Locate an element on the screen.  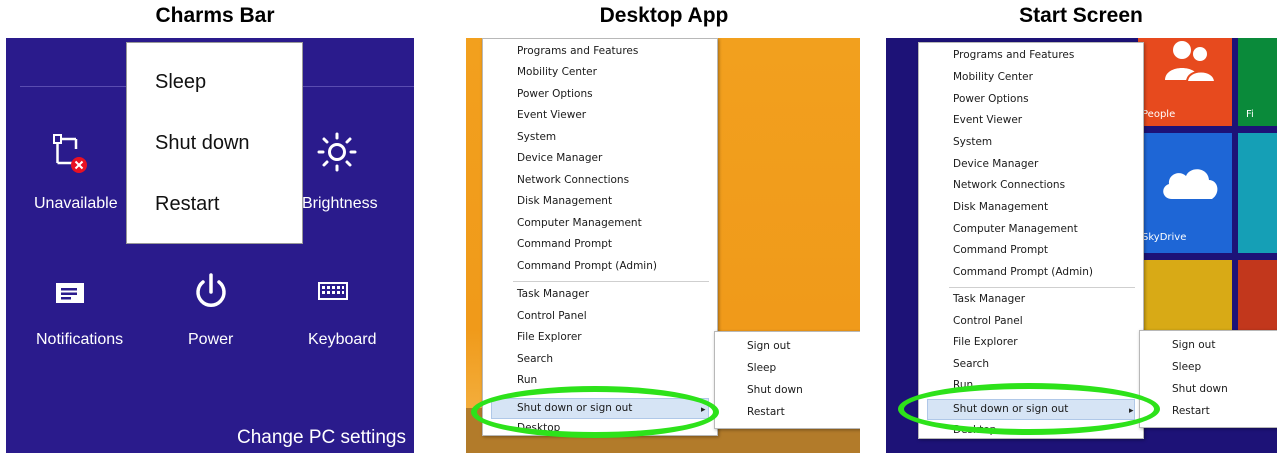
brightness-label: Brightness is located at coordinates (340, 203).